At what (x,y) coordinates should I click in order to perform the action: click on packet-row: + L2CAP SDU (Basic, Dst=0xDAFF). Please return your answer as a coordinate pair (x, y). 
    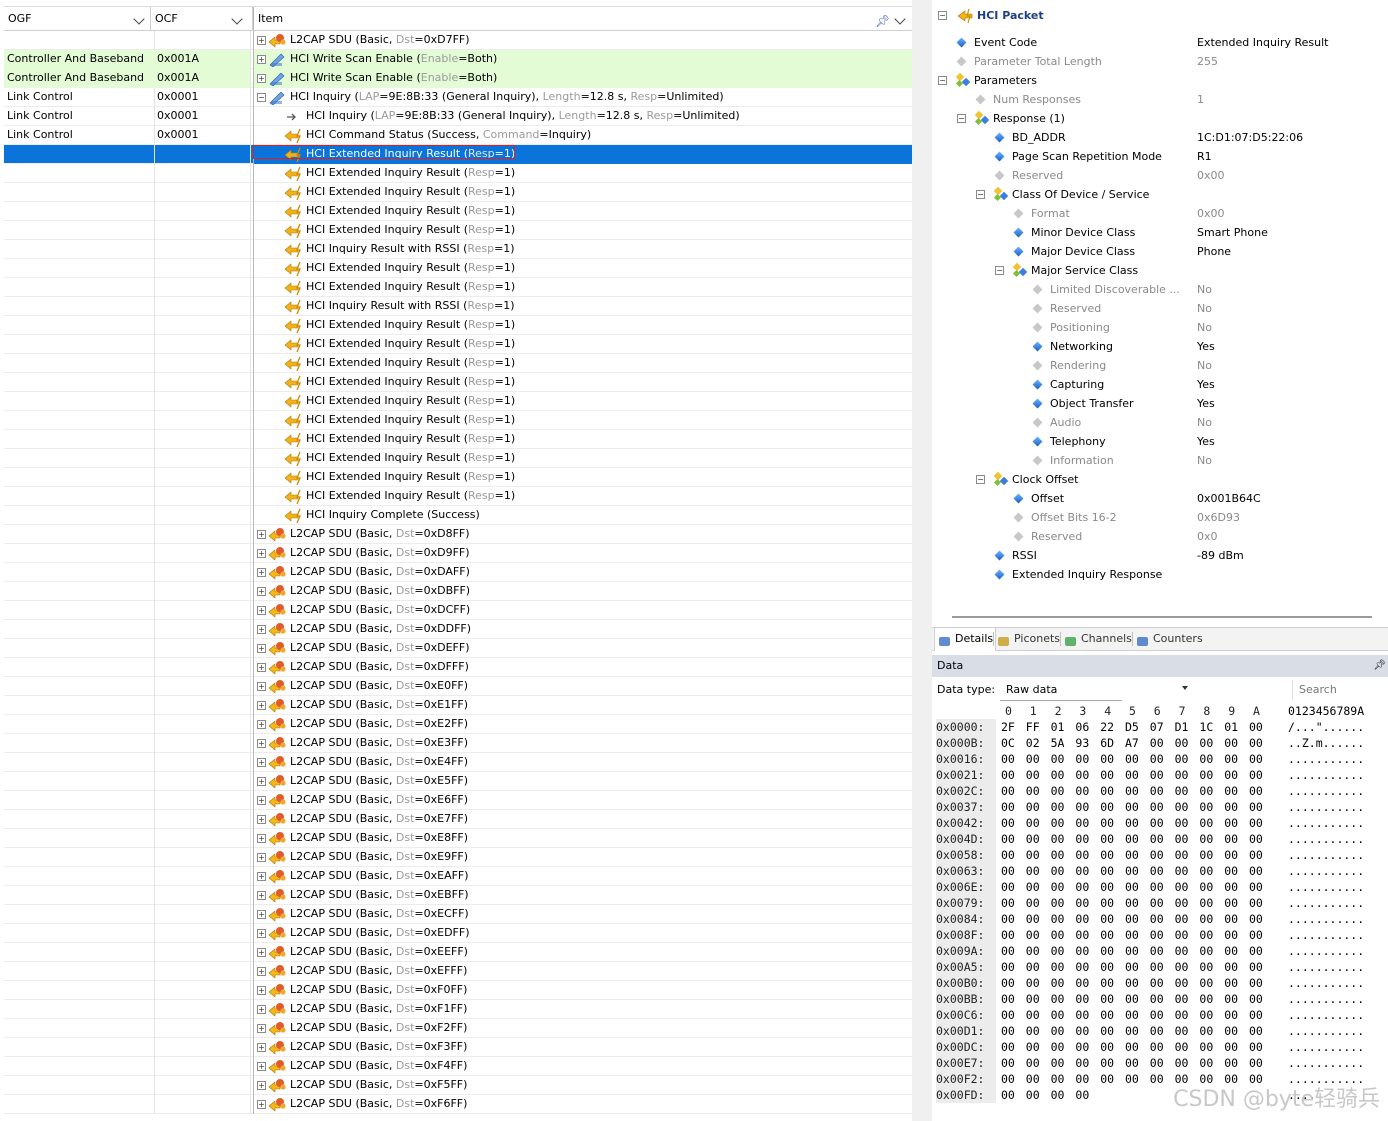
    Looking at the image, I should click on (458, 572).